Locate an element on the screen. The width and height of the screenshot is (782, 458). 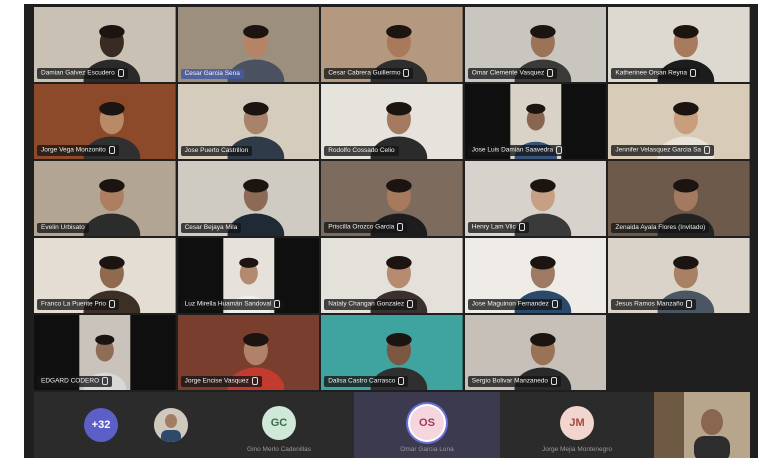
participant-name-label: Henry Lam Vilc is located at coordinates (498, 227).